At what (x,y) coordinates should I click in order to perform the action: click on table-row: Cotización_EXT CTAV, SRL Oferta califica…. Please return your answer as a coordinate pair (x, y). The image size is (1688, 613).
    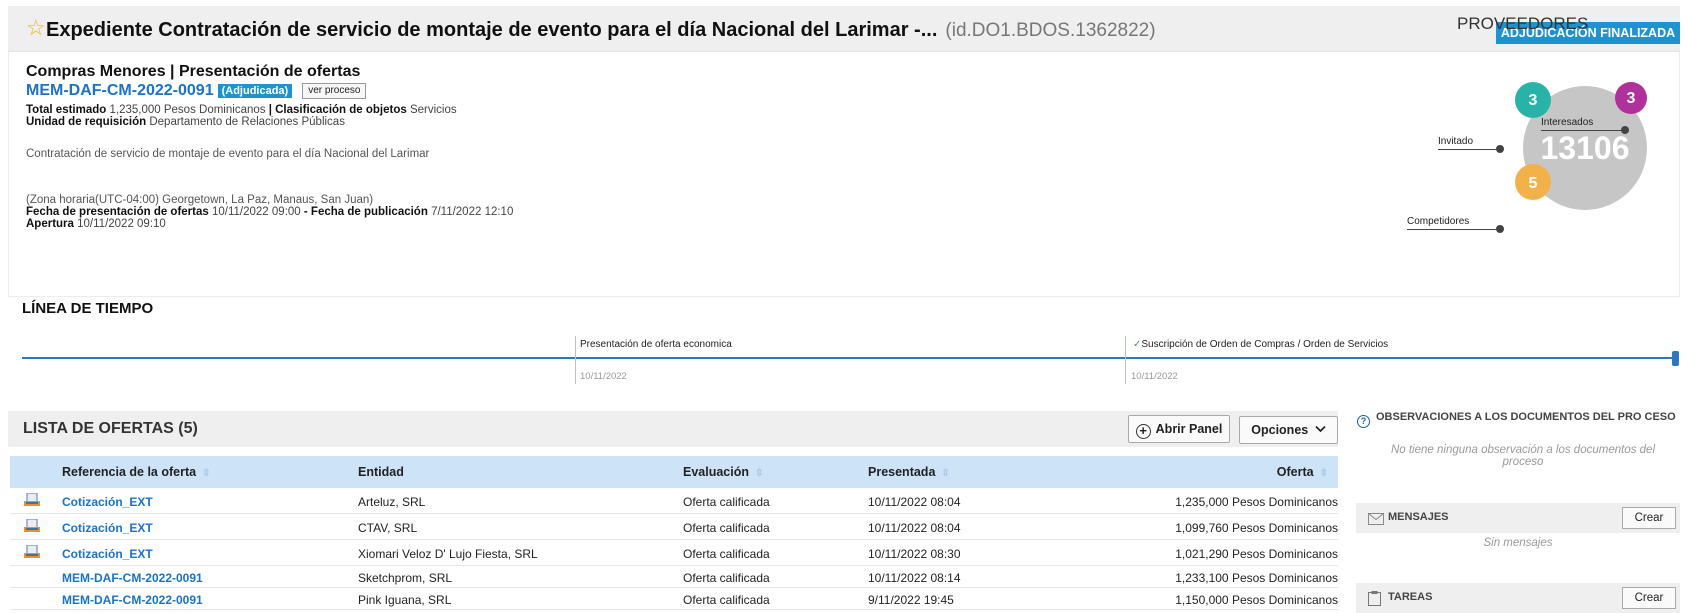
    Looking at the image, I should click on (674, 527).